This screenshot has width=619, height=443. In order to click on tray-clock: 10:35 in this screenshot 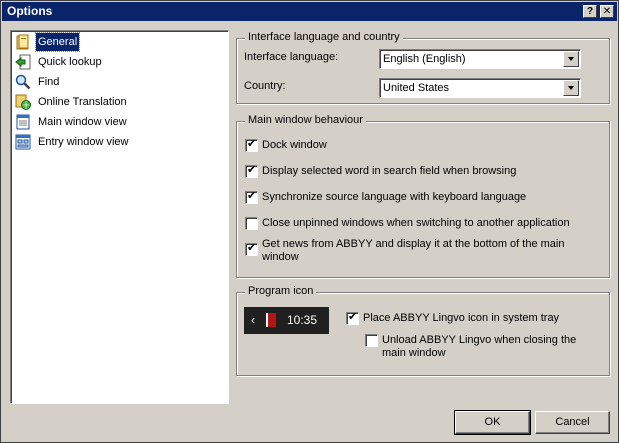, I will do `click(302, 320)`.